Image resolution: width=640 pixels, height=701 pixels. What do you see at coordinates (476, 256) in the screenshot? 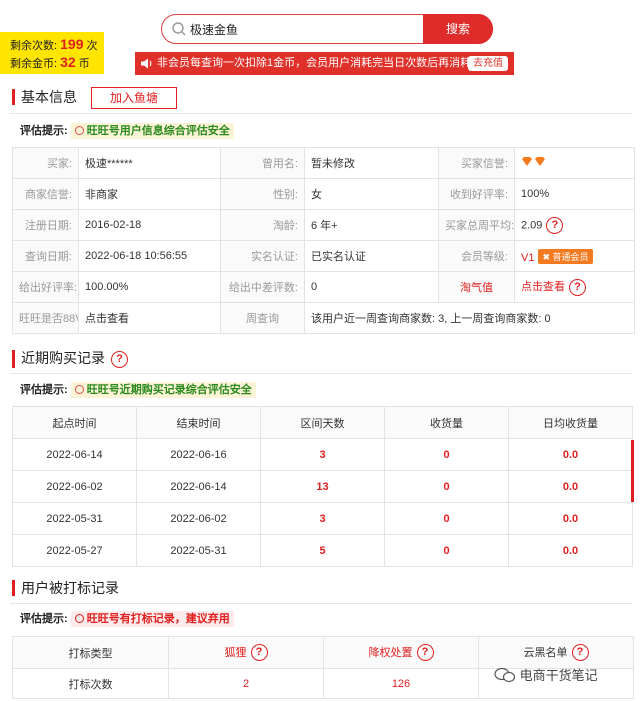
I see `member-level-label: 会员等级:` at bounding box center [476, 256].